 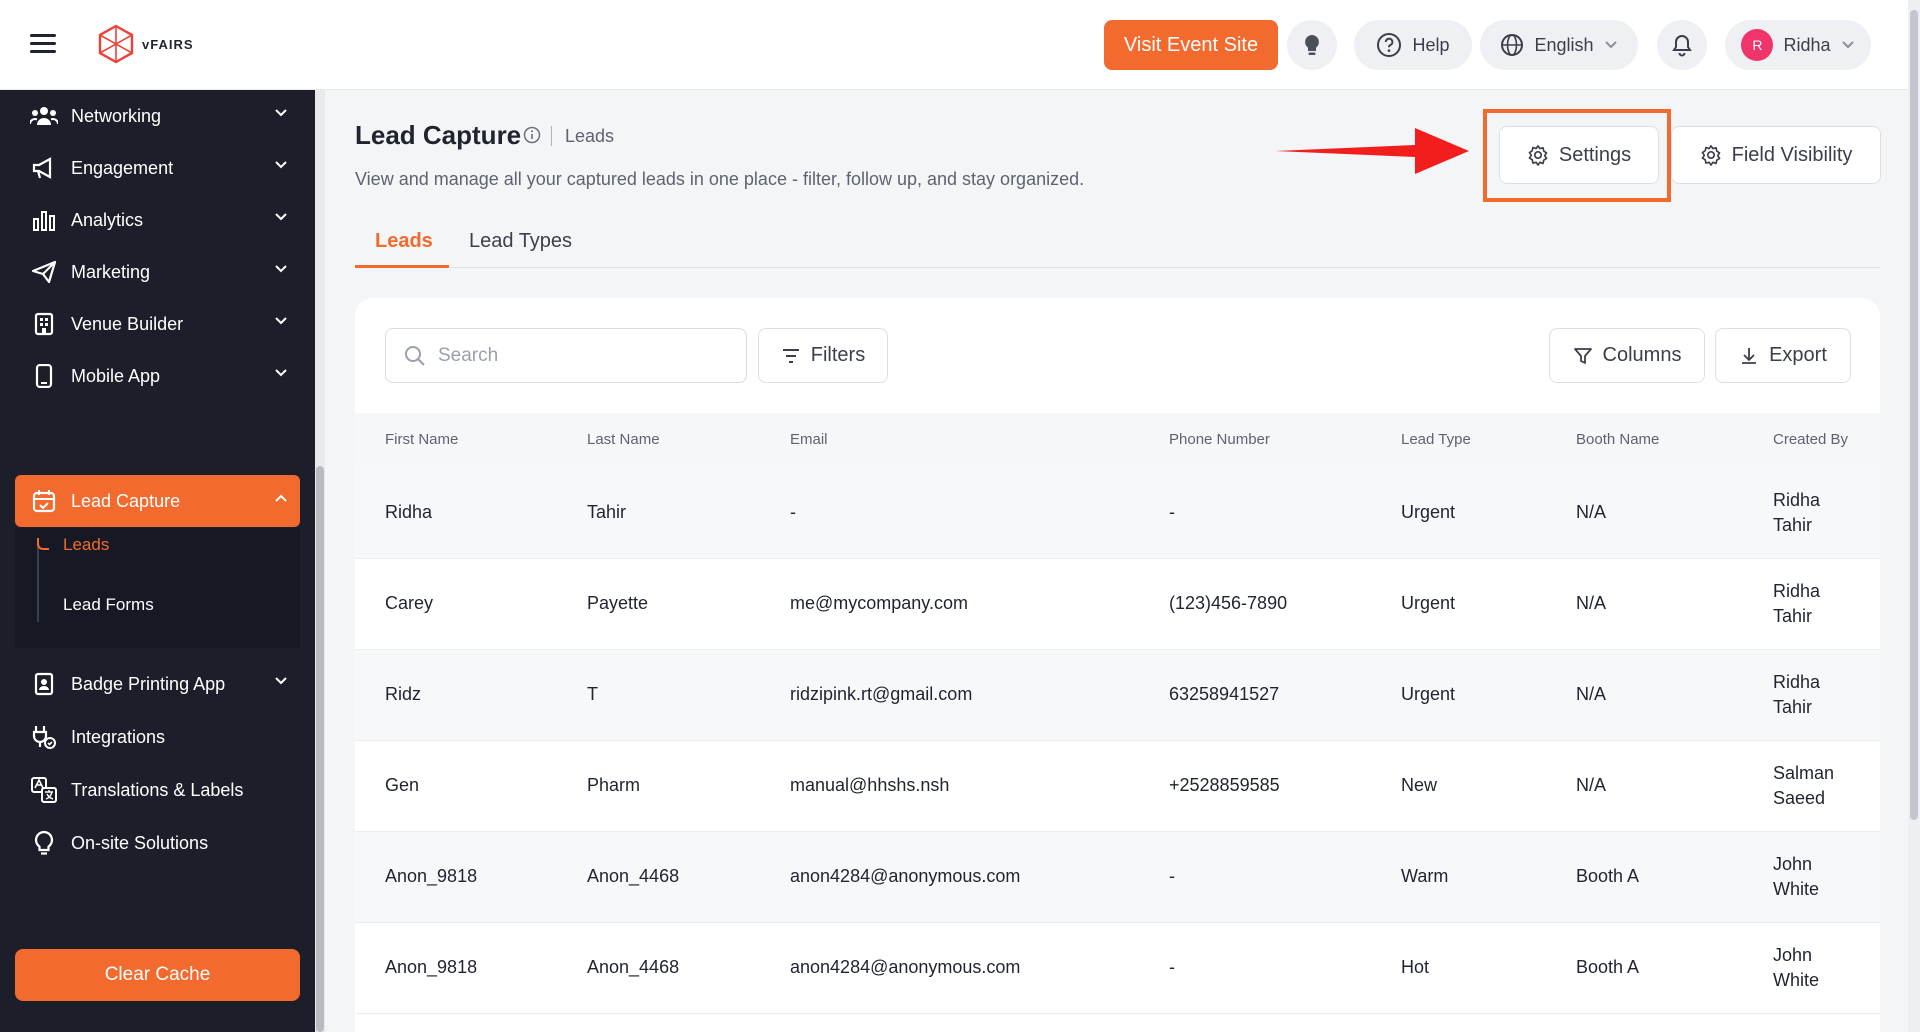 I want to click on cell-email: -, so click(x=793, y=512).